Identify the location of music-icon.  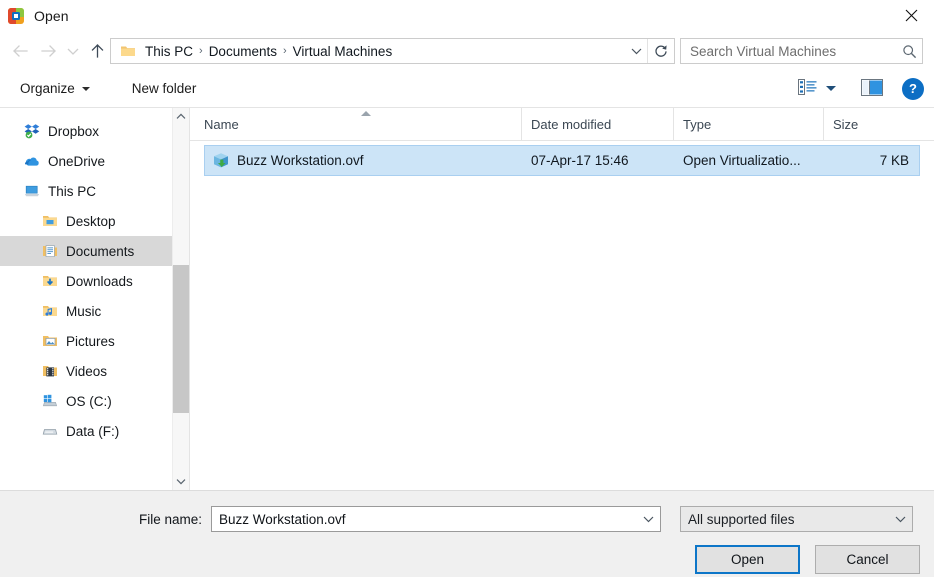
(50, 311).